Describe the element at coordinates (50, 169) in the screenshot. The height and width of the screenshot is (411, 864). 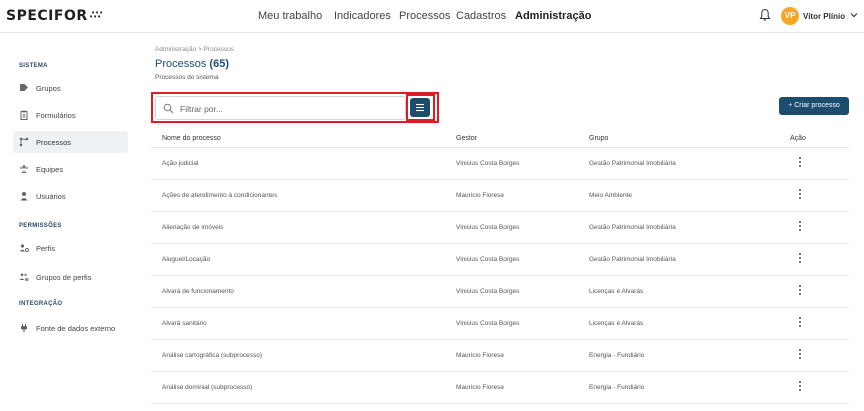
I see `sidebar-item-label: Equipes` at that location.